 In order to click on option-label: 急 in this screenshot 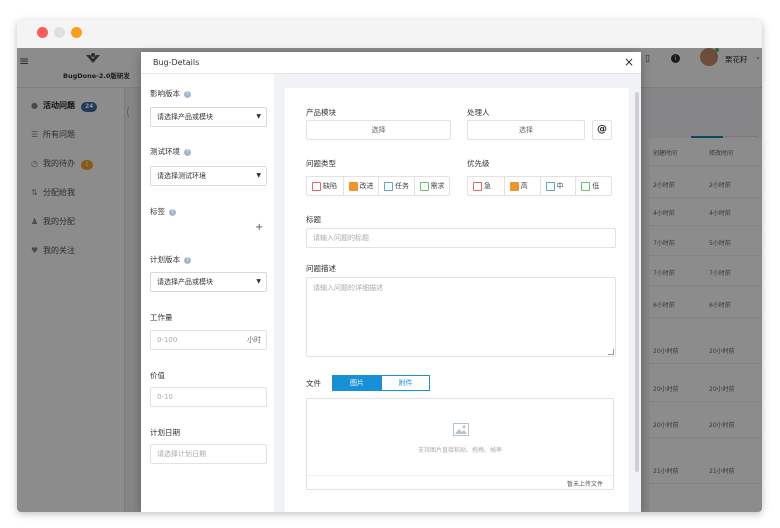, I will do `click(487, 186)`.